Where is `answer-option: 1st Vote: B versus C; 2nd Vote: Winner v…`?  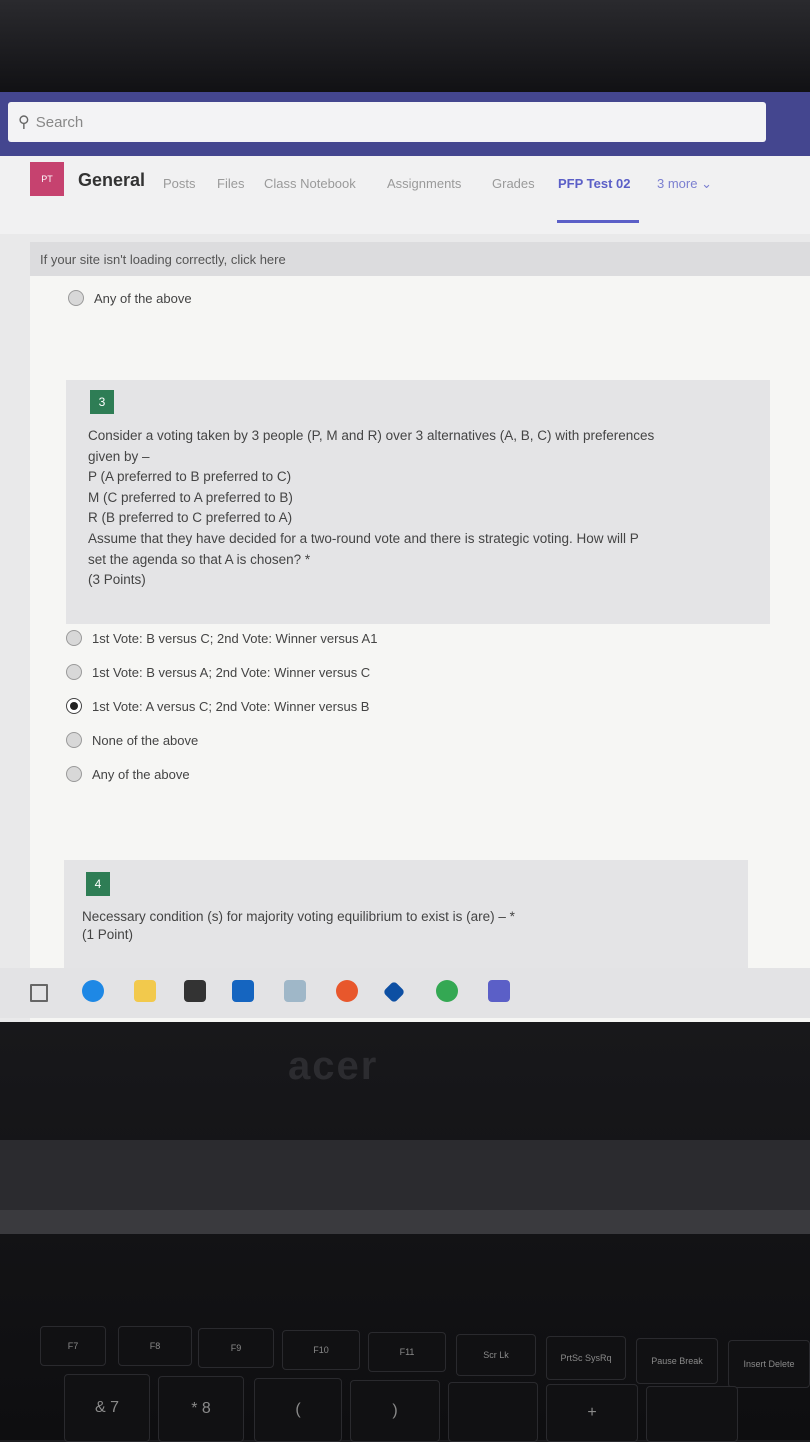 answer-option: 1st Vote: B versus C; 2nd Vote: Winner v… is located at coordinates (221, 638).